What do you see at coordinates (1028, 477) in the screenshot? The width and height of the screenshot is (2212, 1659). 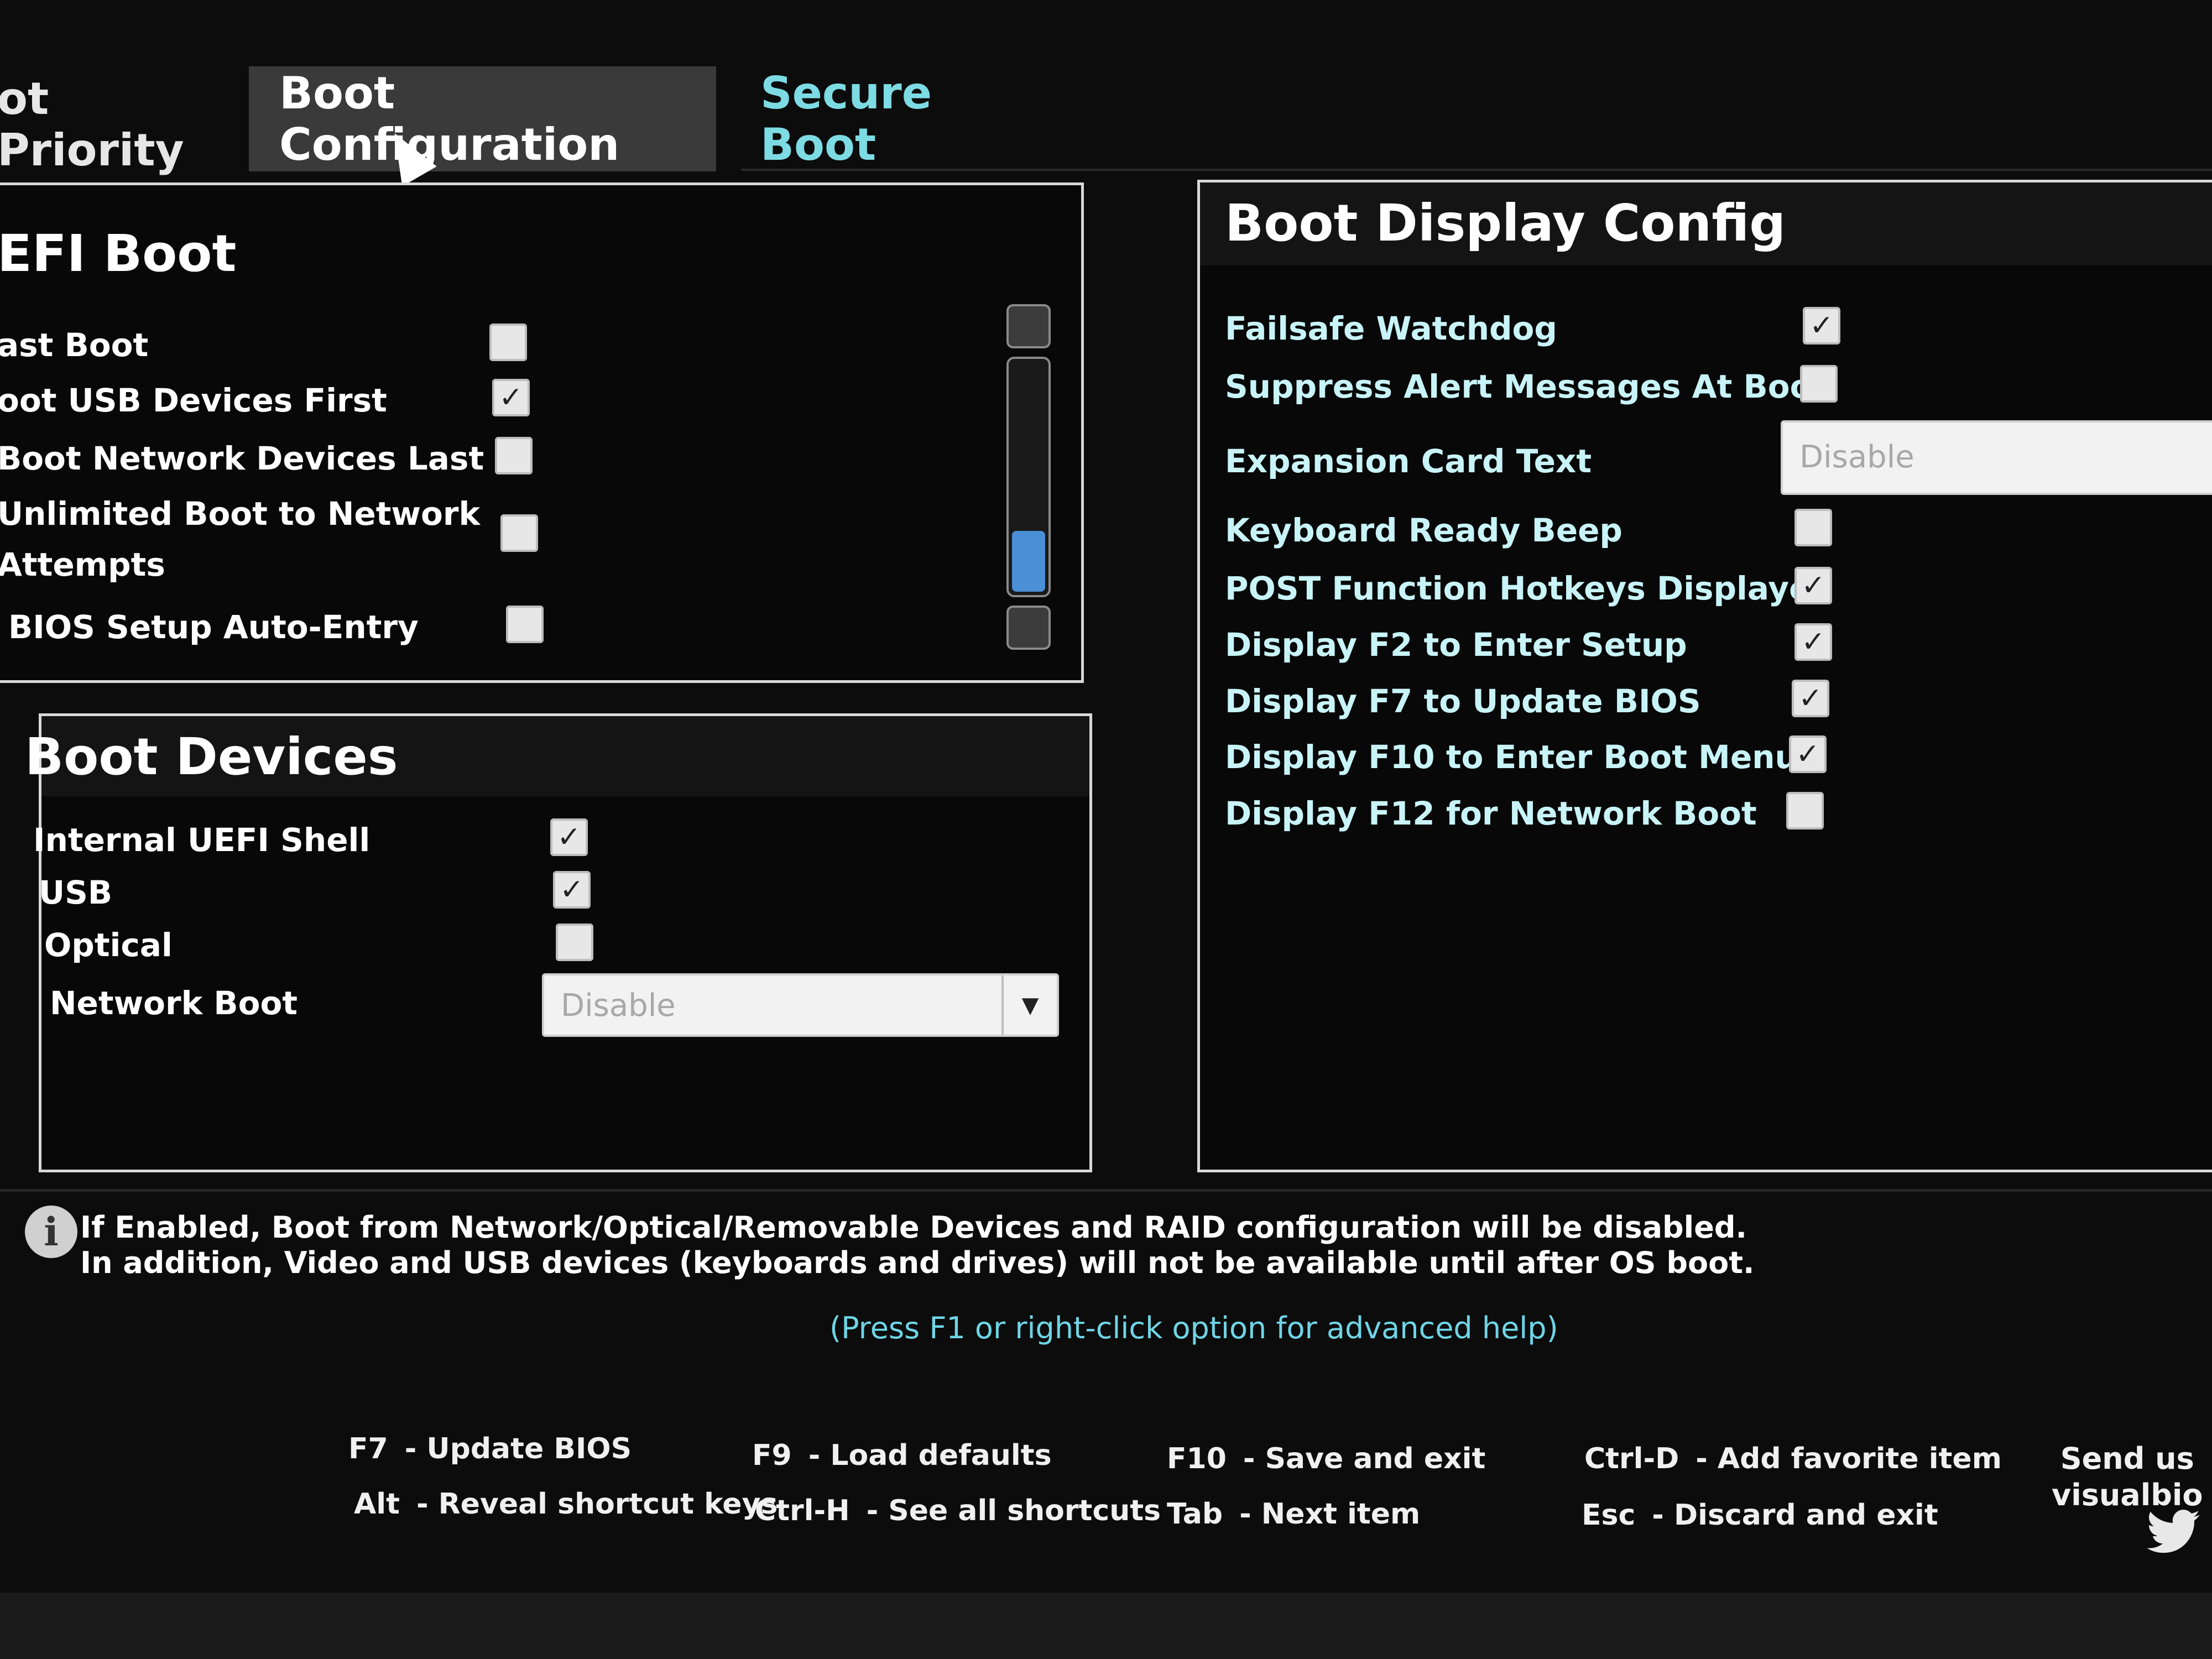 I see `scroll-track` at bounding box center [1028, 477].